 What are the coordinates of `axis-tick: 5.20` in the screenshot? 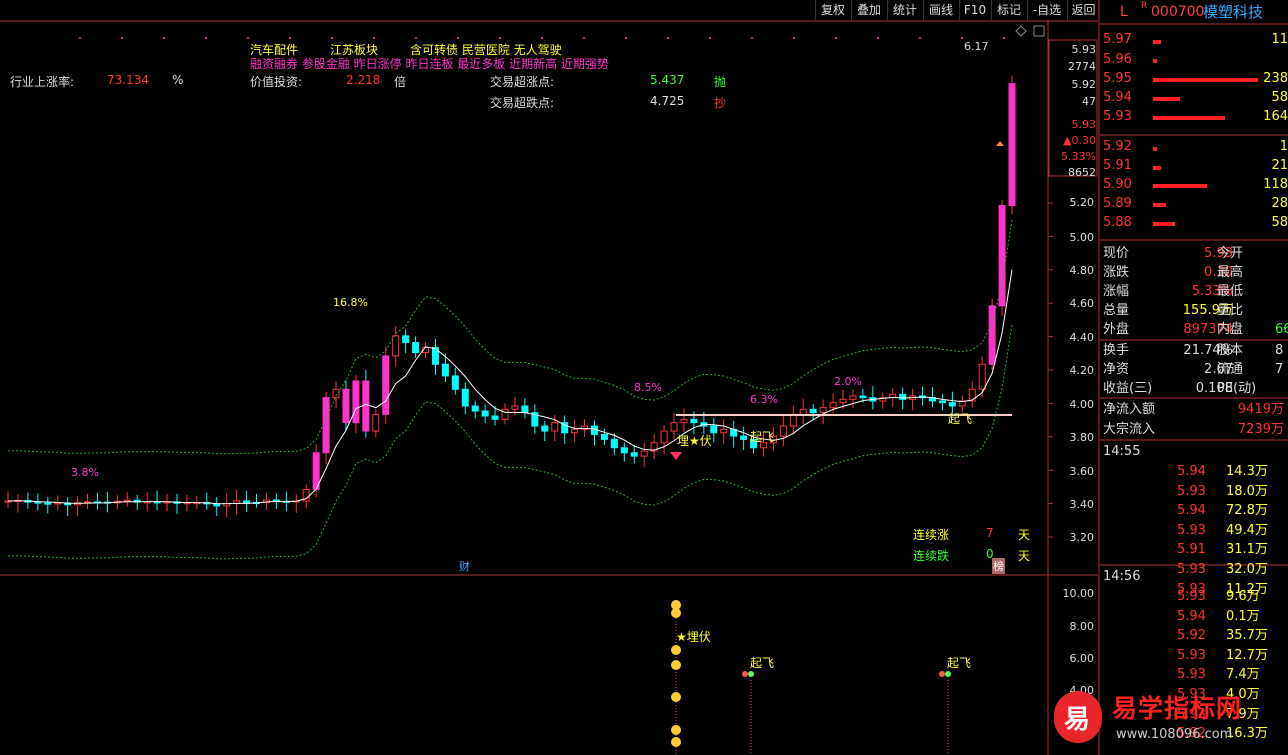 It's located at (1082, 202).